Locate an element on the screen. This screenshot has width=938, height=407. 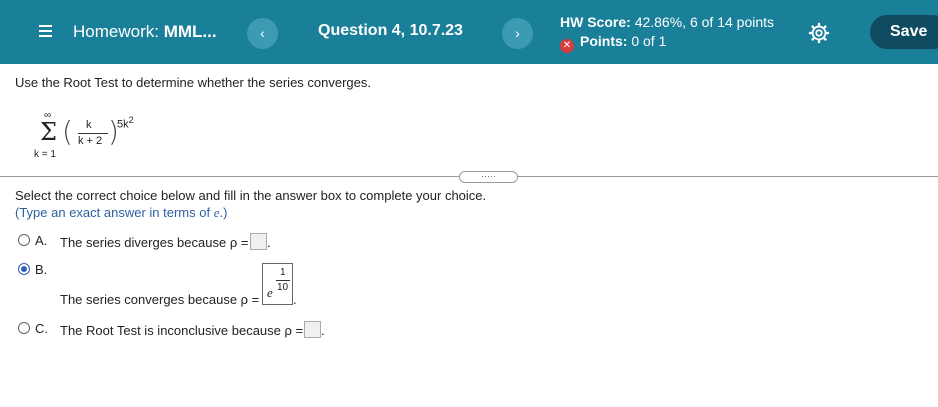
option-c-radio is located at coordinates (24, 328).